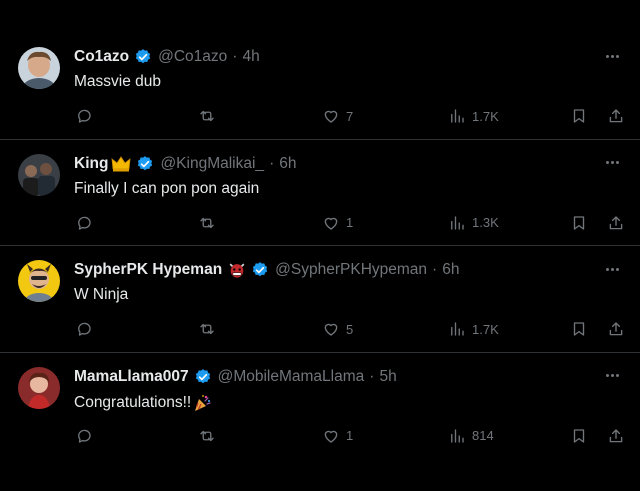 The width and height of the screenshot is (640, 491). What do you see at coordinates (350, 116) in the screenshot?
I see `like-count: 7` at bounding box center [350, 116].